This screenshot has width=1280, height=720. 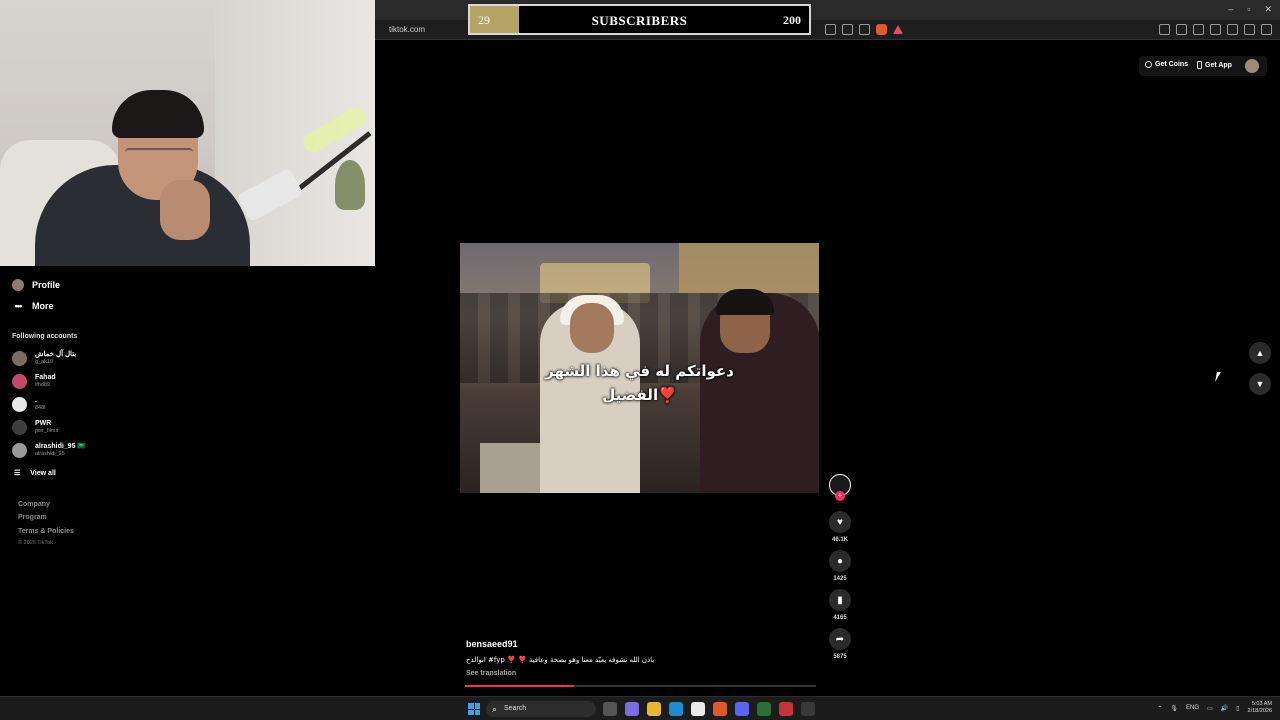 What do you see at coordinates (676, 709) in the screenshot?
I see `edge-icon` at bounding box center [676, 709].